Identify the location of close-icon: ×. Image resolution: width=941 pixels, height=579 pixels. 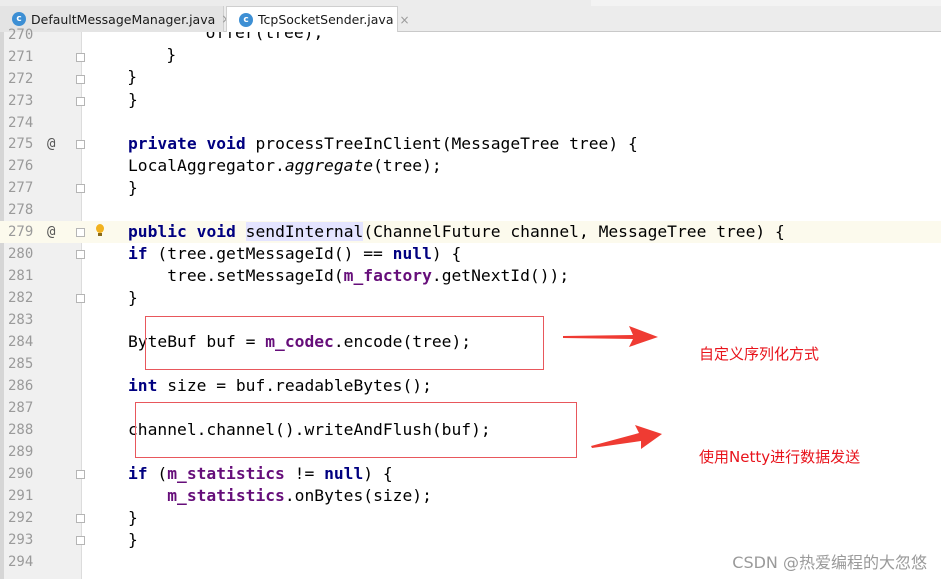
(405, 20).